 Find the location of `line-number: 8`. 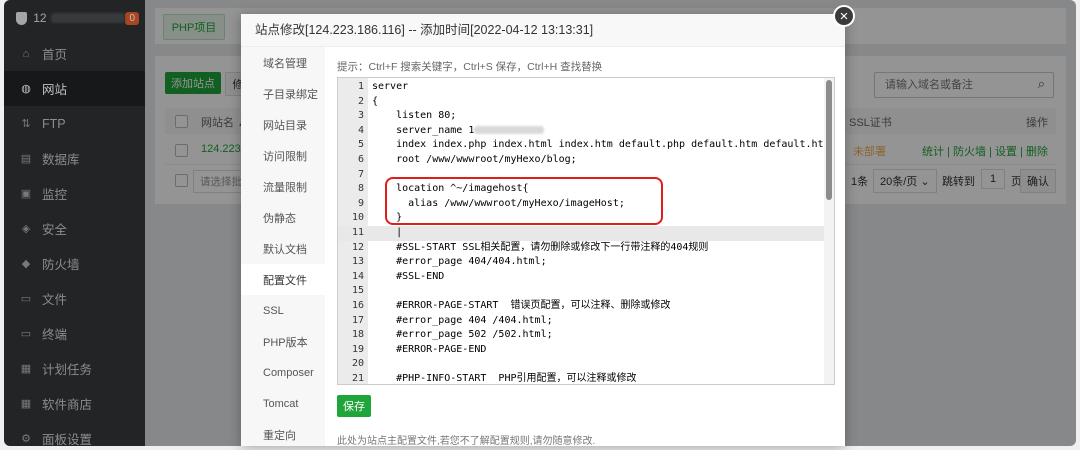

line-number: 8 is located at coordinates (360, 189).